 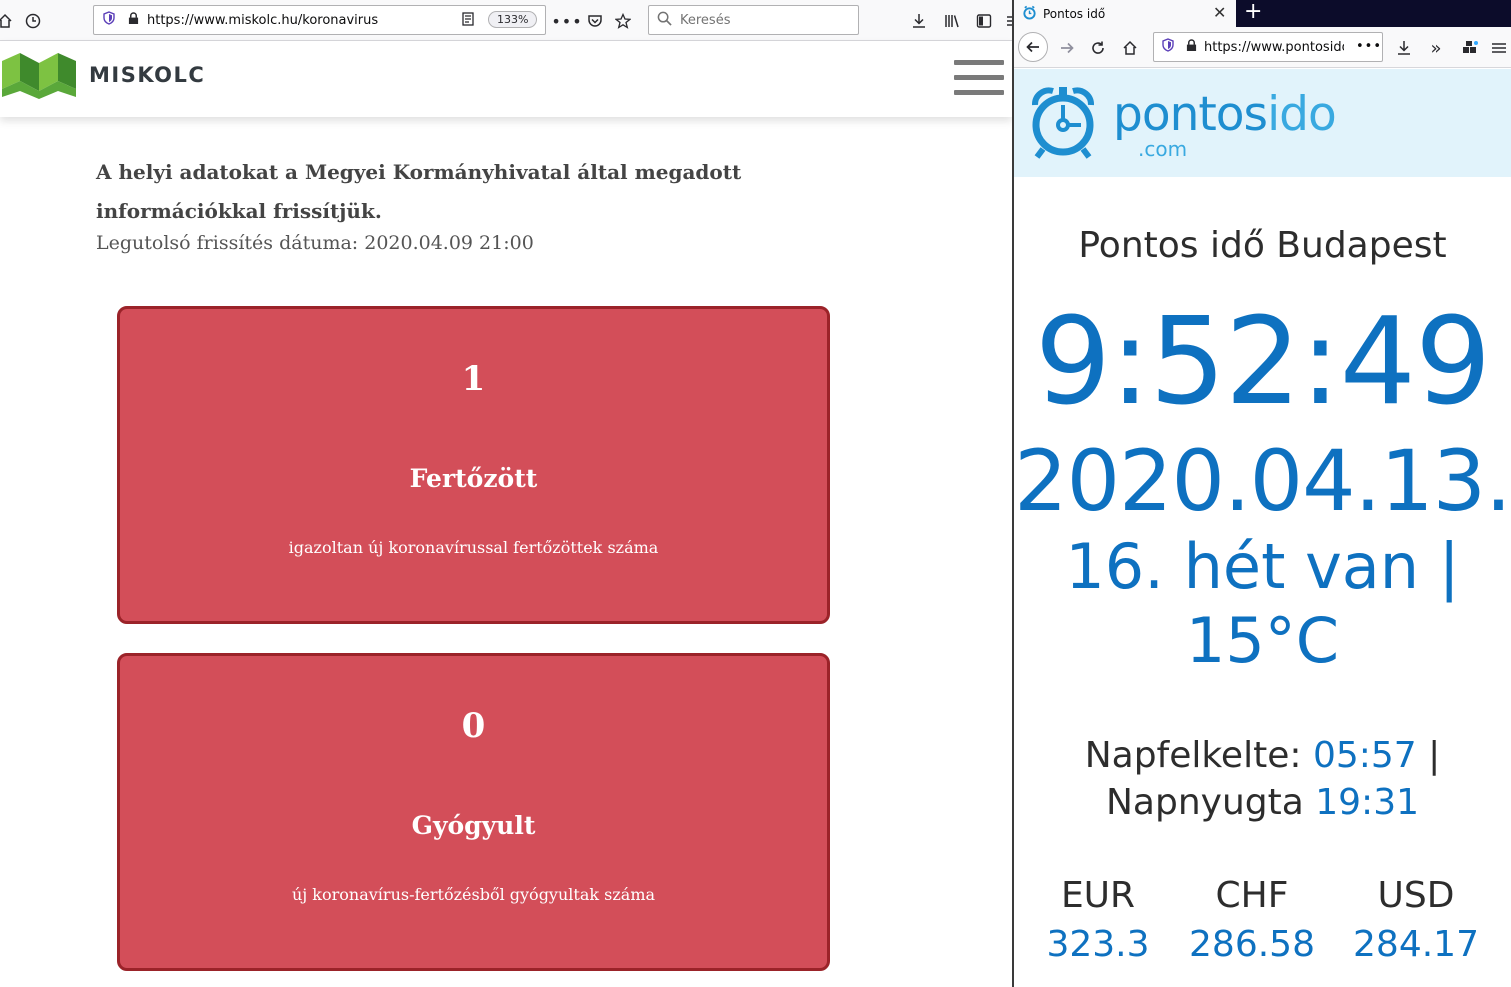 I want to click on menu-icon, so click(x=1499, y=48).